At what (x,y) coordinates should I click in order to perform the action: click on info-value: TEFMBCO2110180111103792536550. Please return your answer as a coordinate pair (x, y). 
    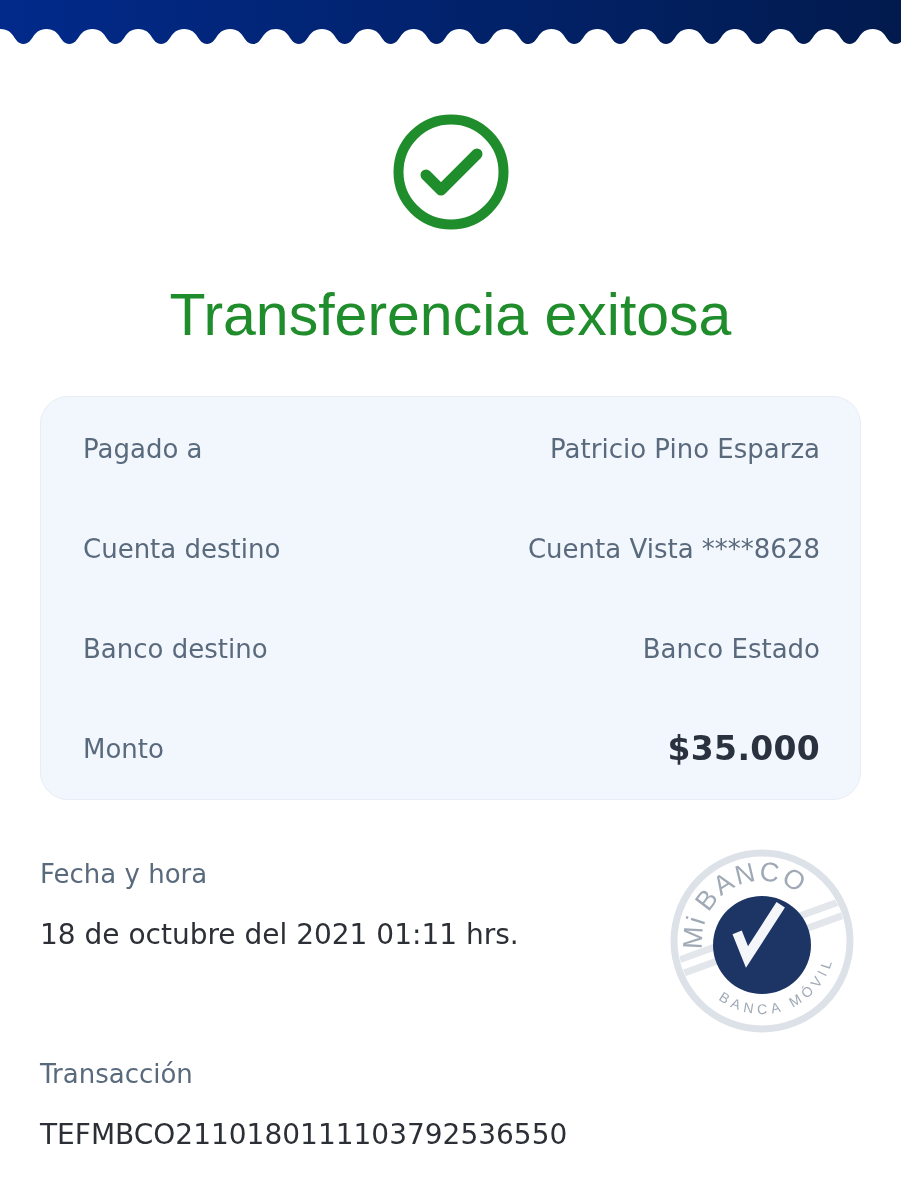
    Looking at the image, I should click on (304, 1135).